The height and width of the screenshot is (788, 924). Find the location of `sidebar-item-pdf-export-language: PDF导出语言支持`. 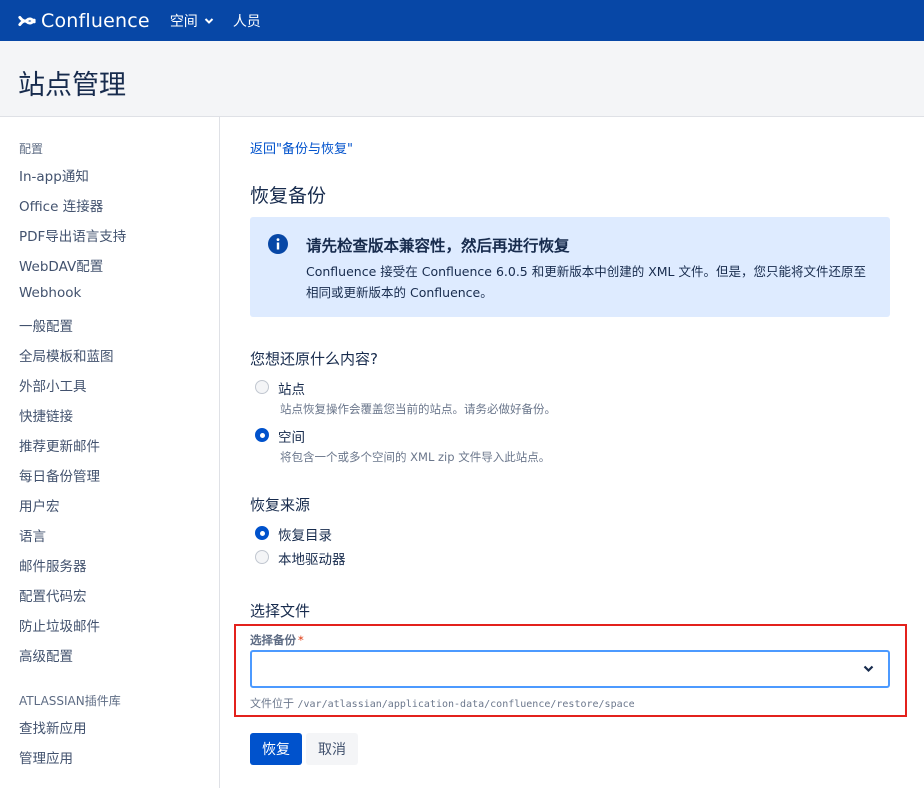

sidebar-item-pdf-export-language: PDF导出语言支持 is located at coordinates (72, 235).